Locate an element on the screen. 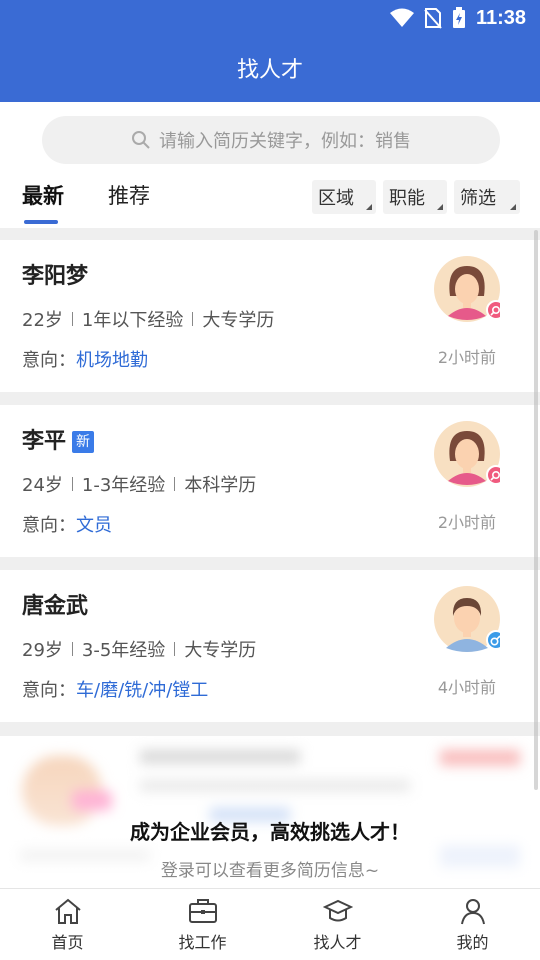 This screenshot has width=540, height=960. wifi-icon is located at coordinates (401, 17).